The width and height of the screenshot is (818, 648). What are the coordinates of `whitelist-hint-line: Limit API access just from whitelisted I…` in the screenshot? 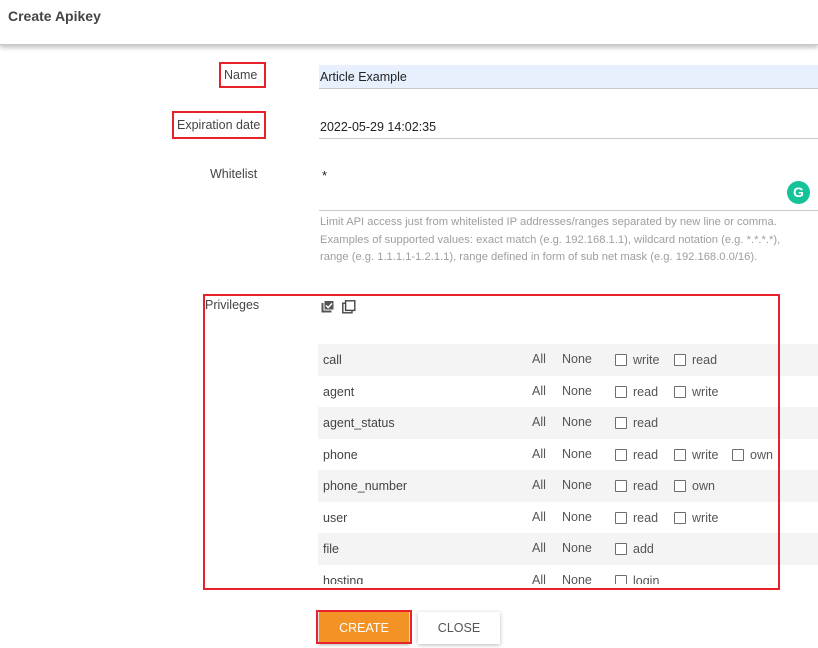 It's located at (548, 222).